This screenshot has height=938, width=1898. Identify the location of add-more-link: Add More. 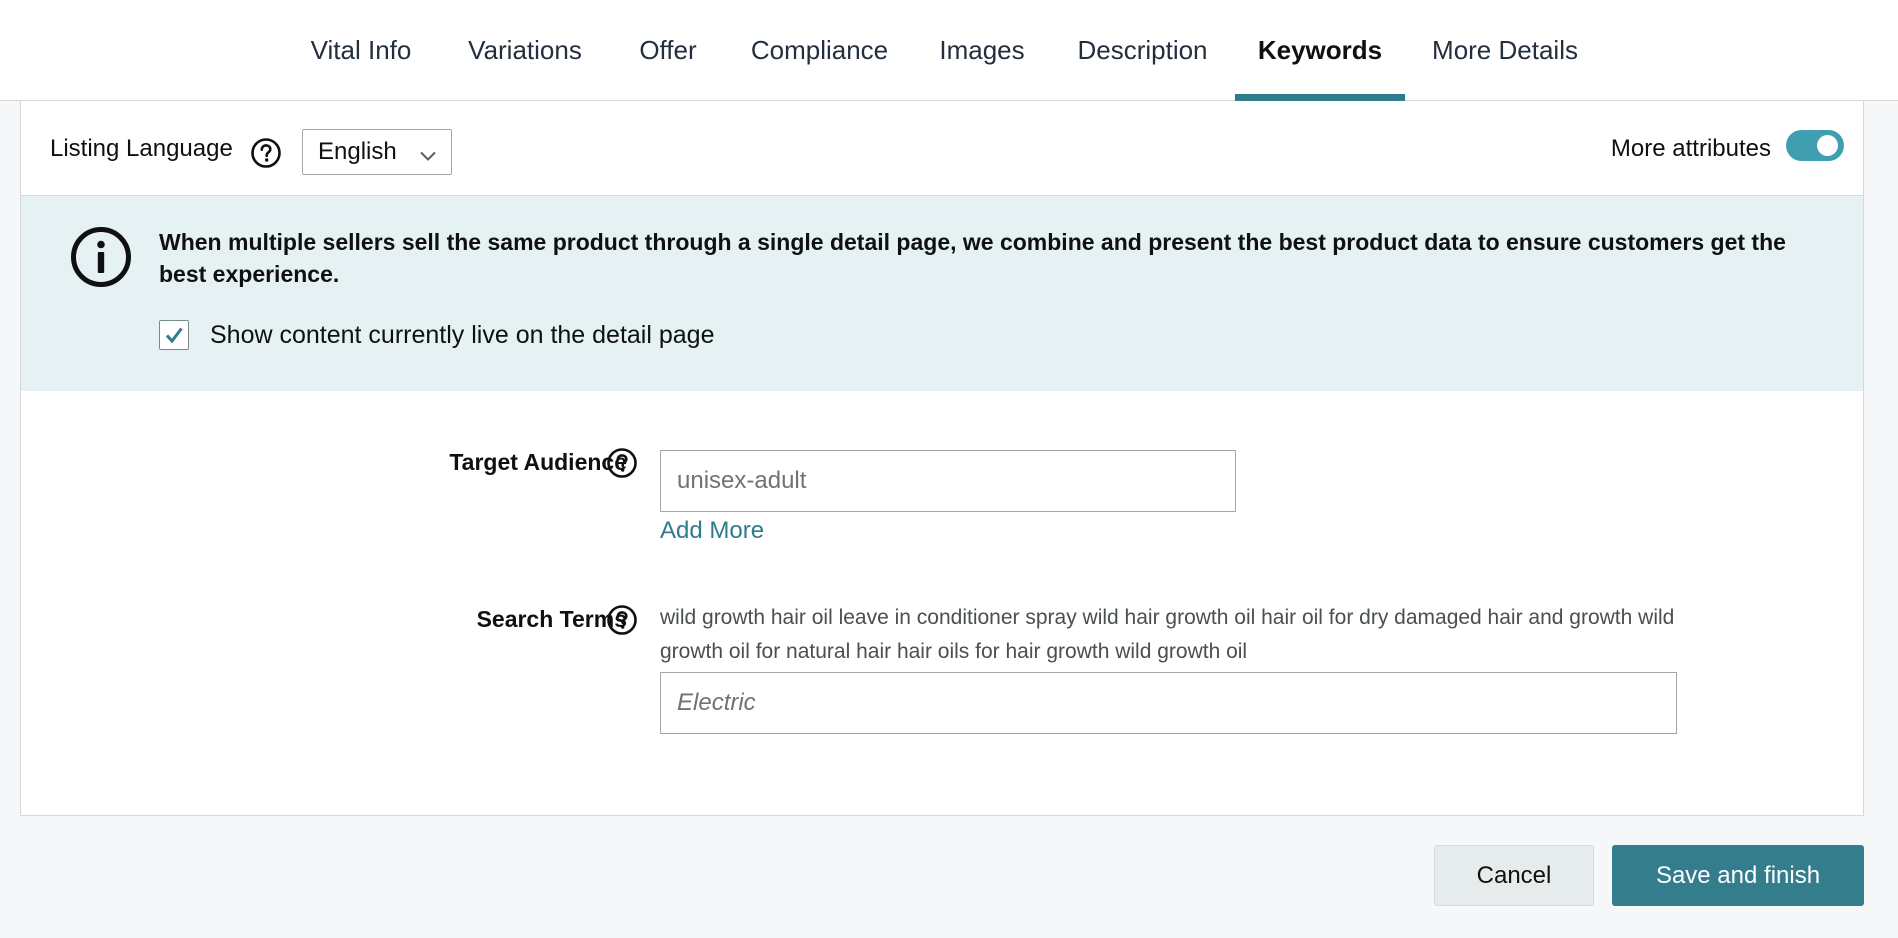
(712, 531).